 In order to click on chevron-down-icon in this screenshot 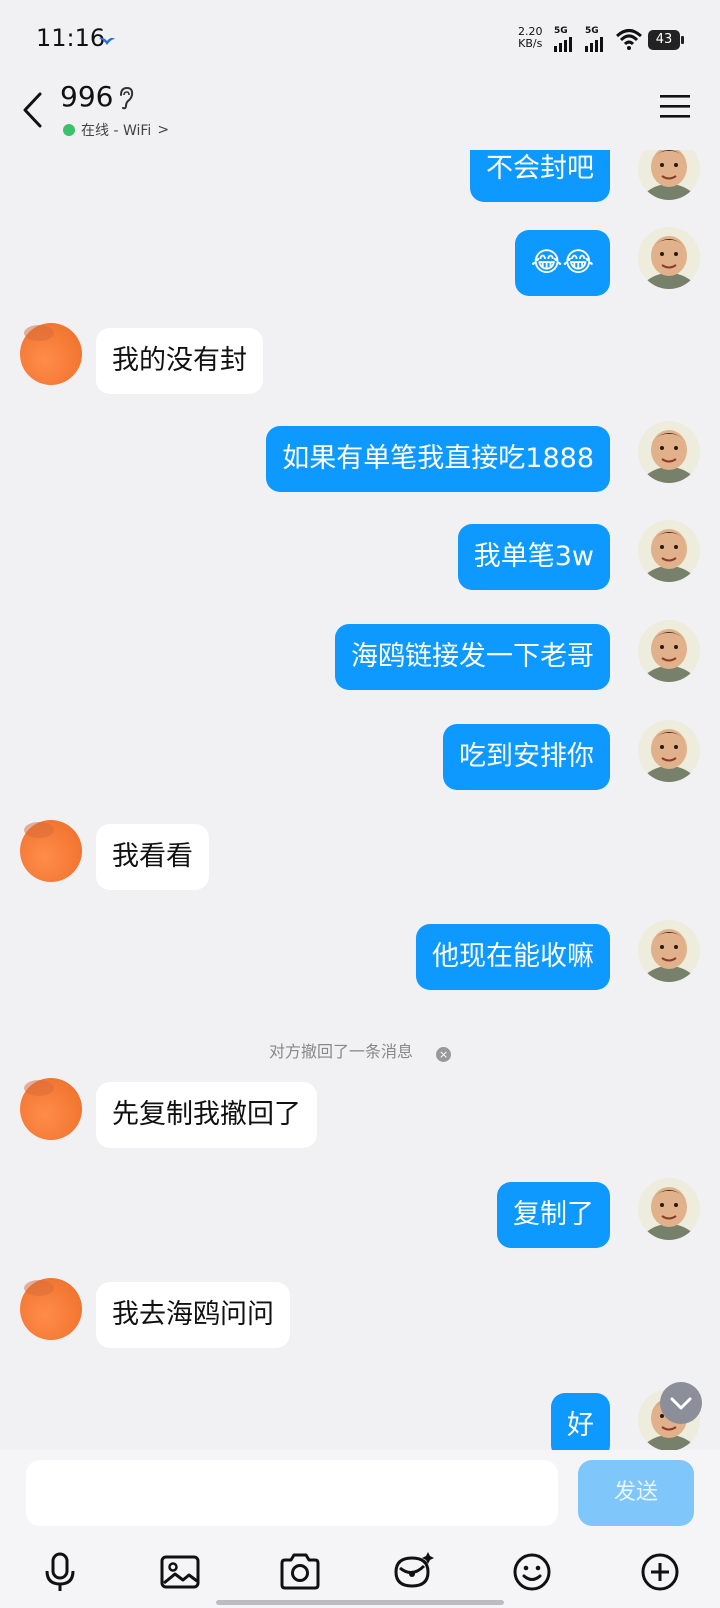, I will do `click(681, 1403)`.